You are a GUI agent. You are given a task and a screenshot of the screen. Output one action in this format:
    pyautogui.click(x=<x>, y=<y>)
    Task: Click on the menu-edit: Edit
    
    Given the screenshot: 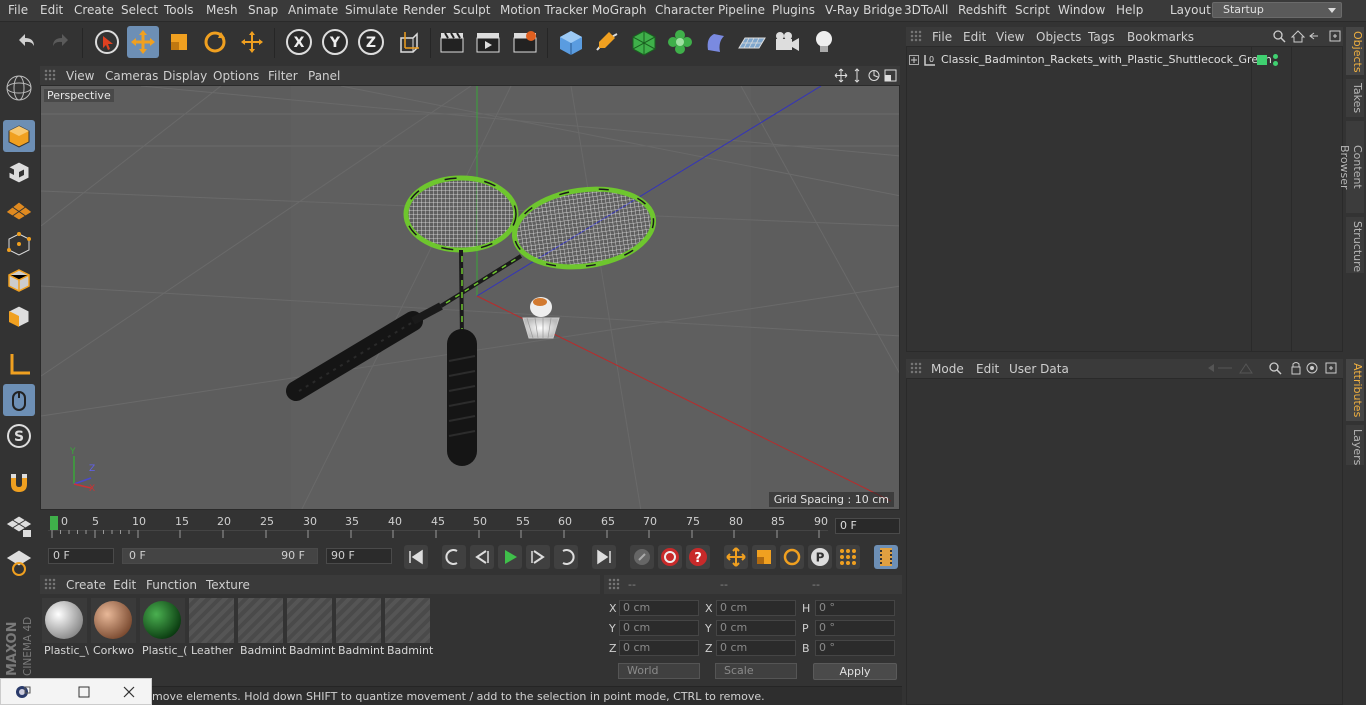 What is the action you would take?
    pyautogui.click(x=51, y=10)
    